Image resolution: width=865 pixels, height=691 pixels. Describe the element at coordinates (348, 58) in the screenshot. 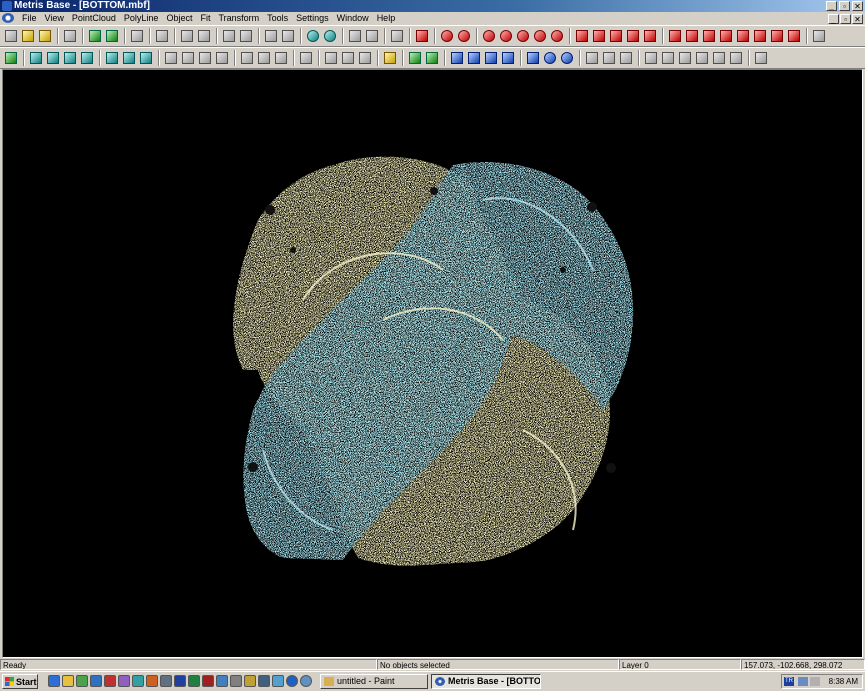

I see `measure2-button` at that location.